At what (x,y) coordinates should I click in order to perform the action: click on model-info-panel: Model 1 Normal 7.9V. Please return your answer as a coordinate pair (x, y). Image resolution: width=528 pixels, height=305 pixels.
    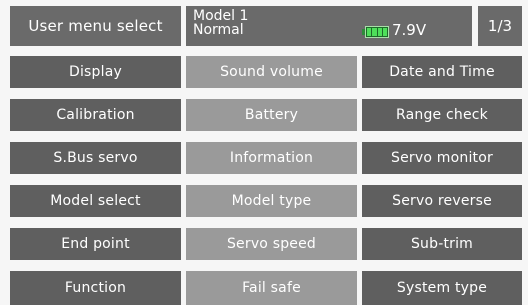
    Looking at the image, I should click on (329, 26).